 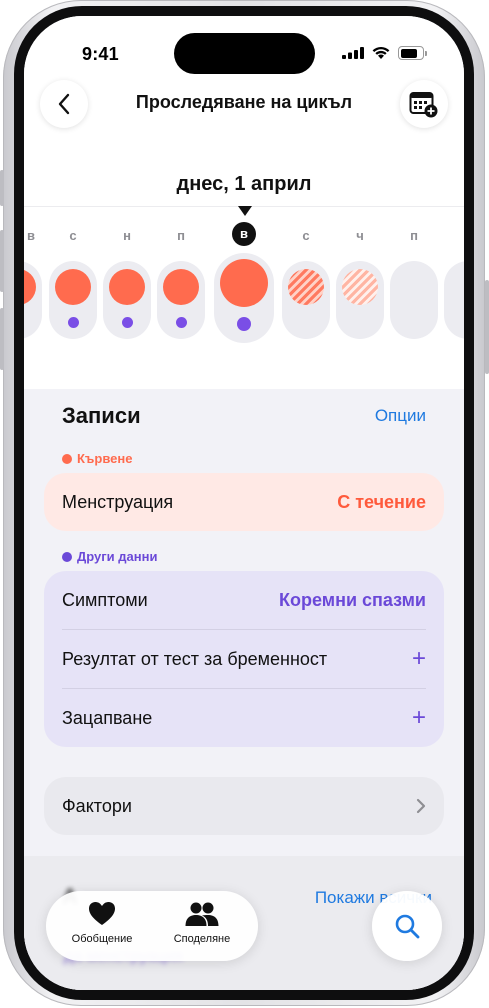 I want to click on day-pill-today, so click(x=244, y=298).